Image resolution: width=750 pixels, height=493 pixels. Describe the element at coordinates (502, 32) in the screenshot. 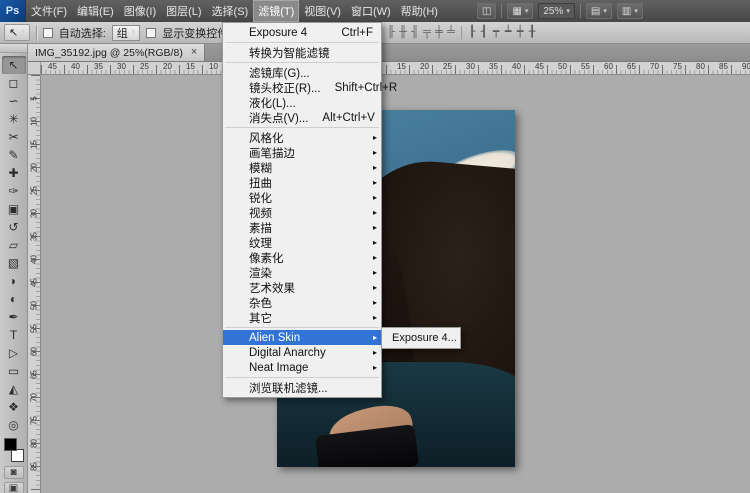

I see `distribute-button-group: ┠ ┨ ┯ ┷ ┿ ╂` at that location.